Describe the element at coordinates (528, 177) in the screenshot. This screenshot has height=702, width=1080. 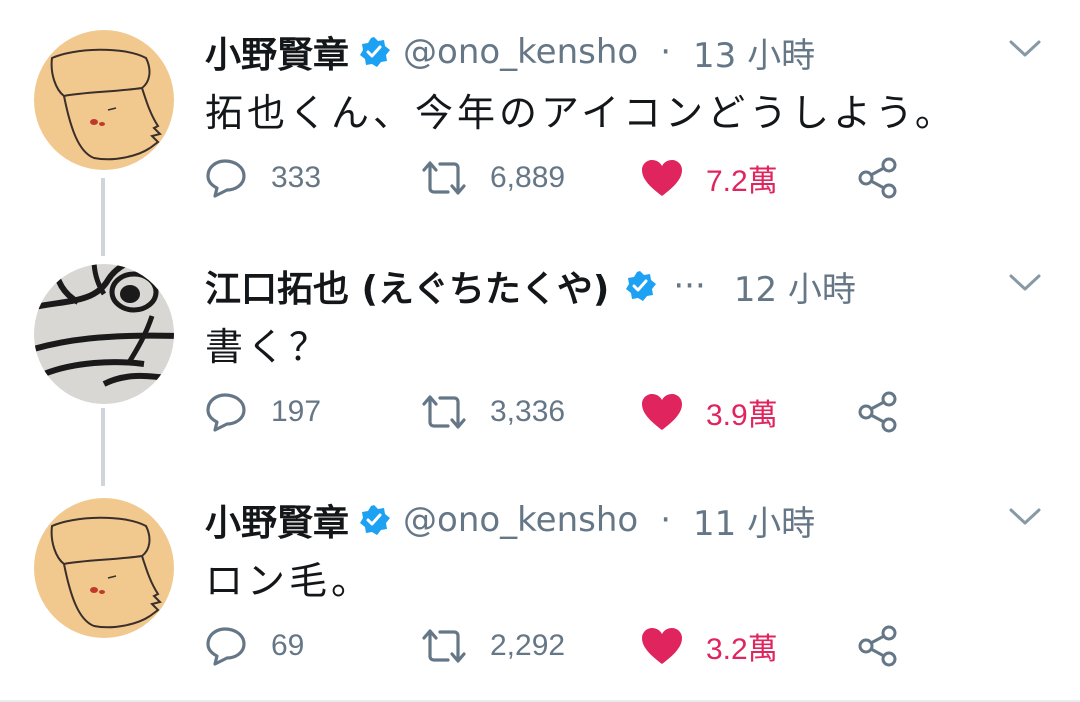
I see `retweet-count: 6,889` at that location.